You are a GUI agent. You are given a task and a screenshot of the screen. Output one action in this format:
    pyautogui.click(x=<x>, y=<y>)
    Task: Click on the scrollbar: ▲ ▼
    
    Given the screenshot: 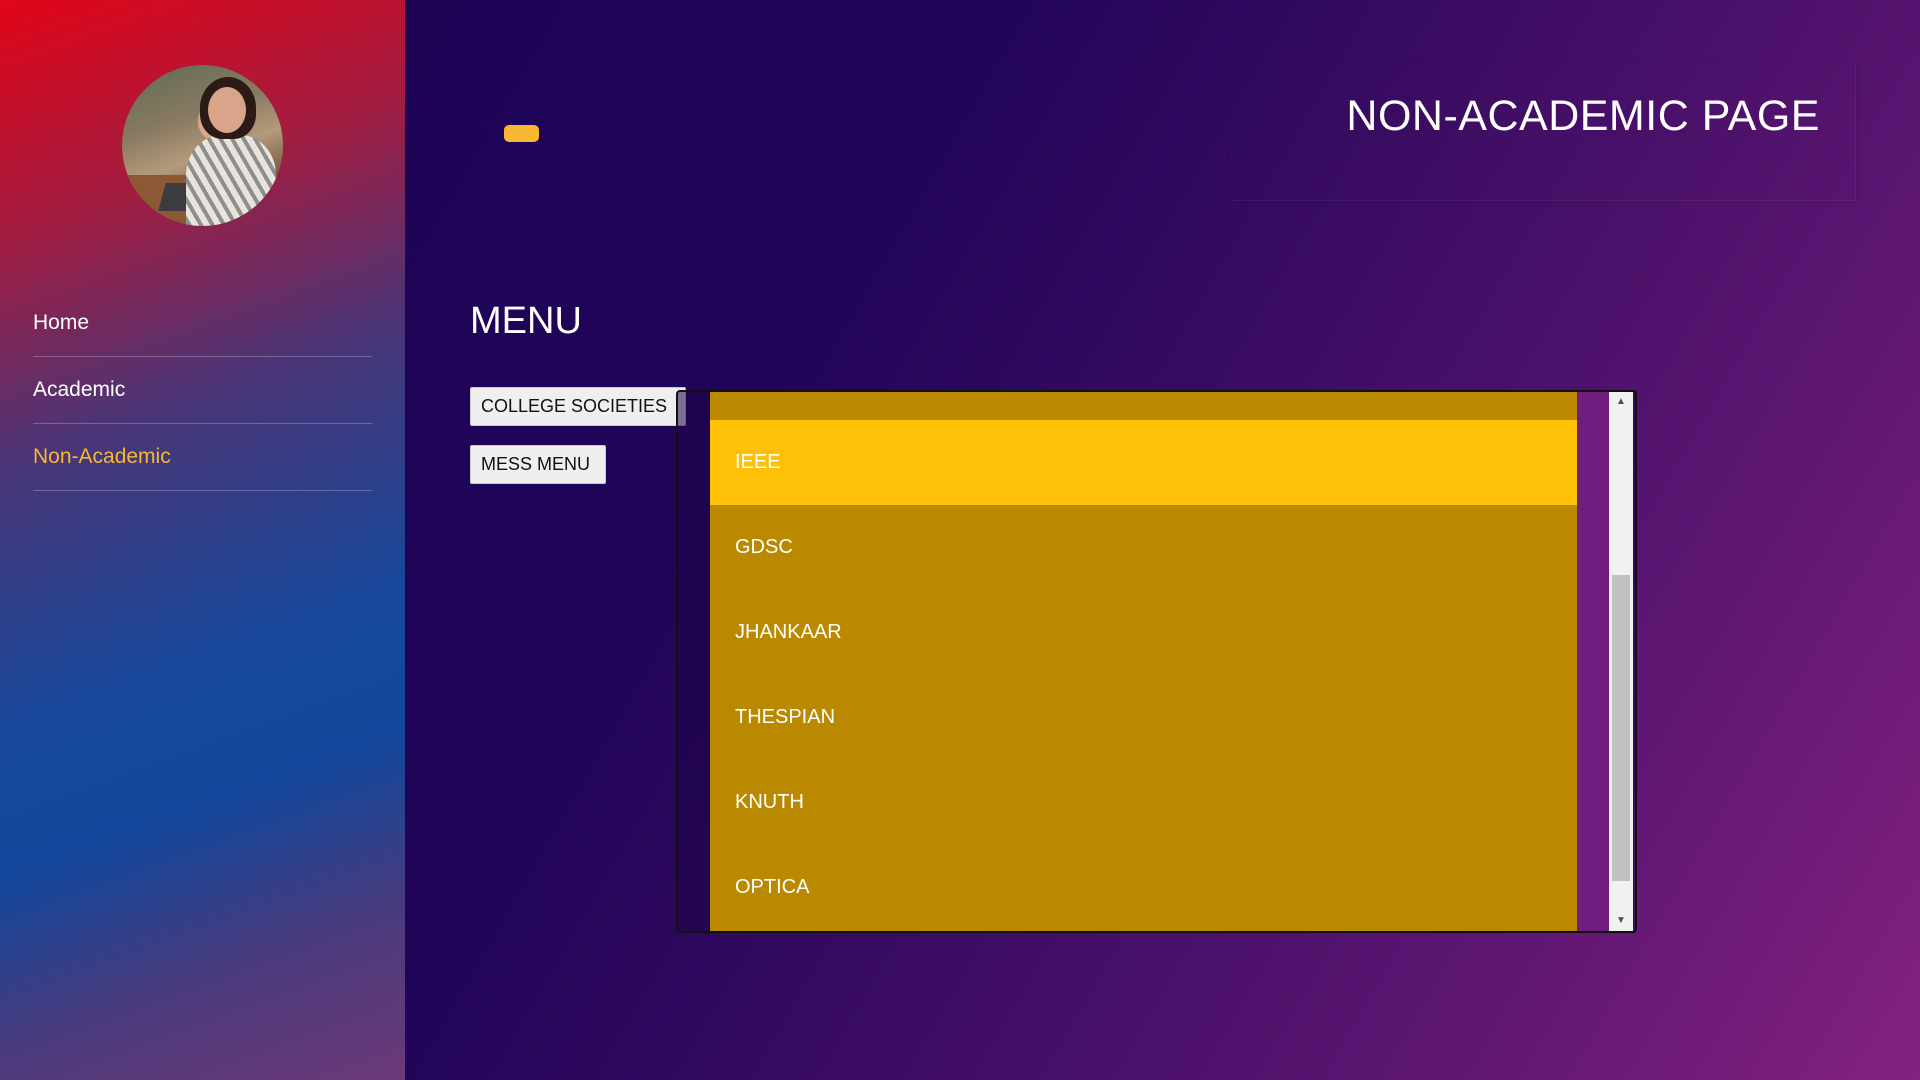 What is the action you would take?
    pyautogui.click(x=1621, y=661)
    